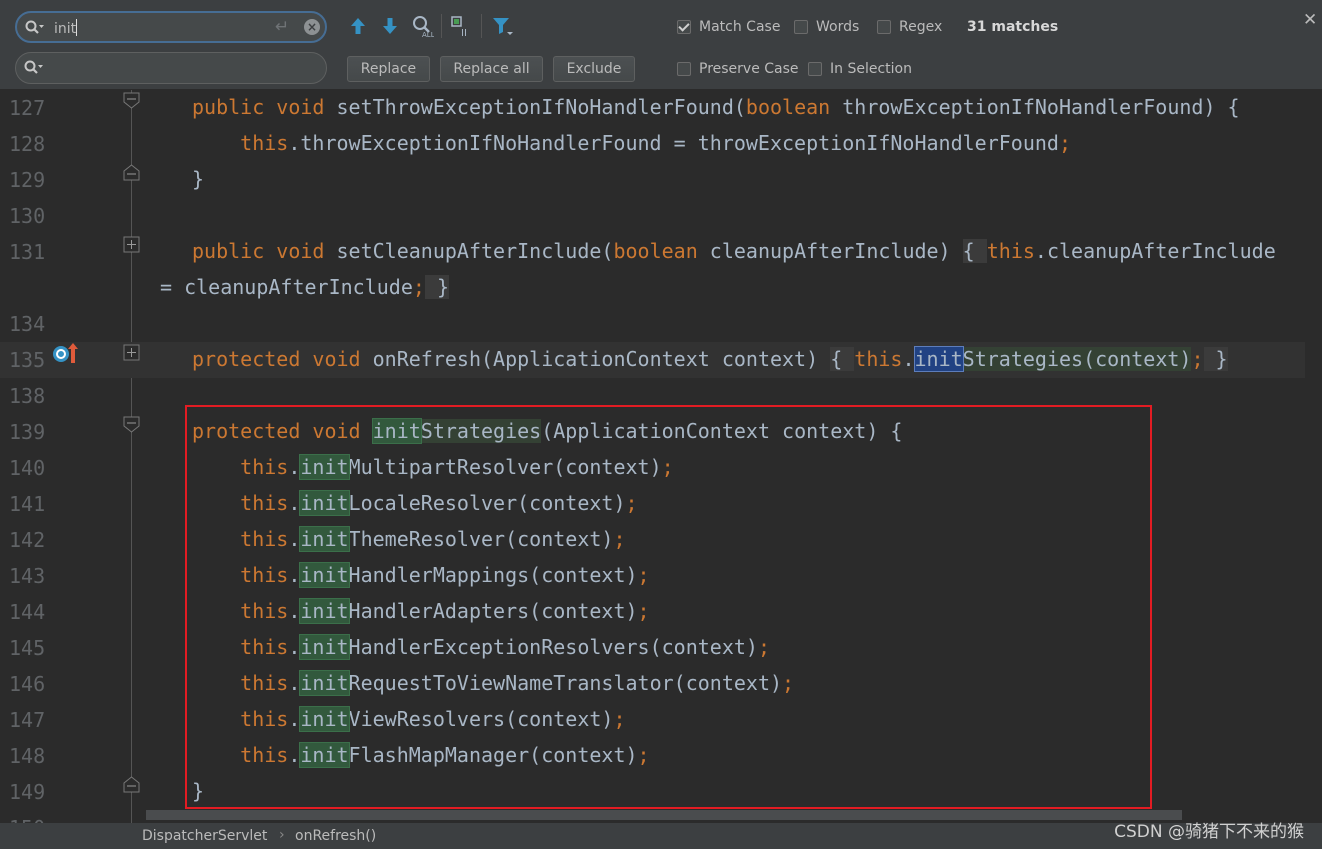  What do you see at coordinates (171, 68) in the screenshot?
I see `replace-field` at bounding box center [171, 68].